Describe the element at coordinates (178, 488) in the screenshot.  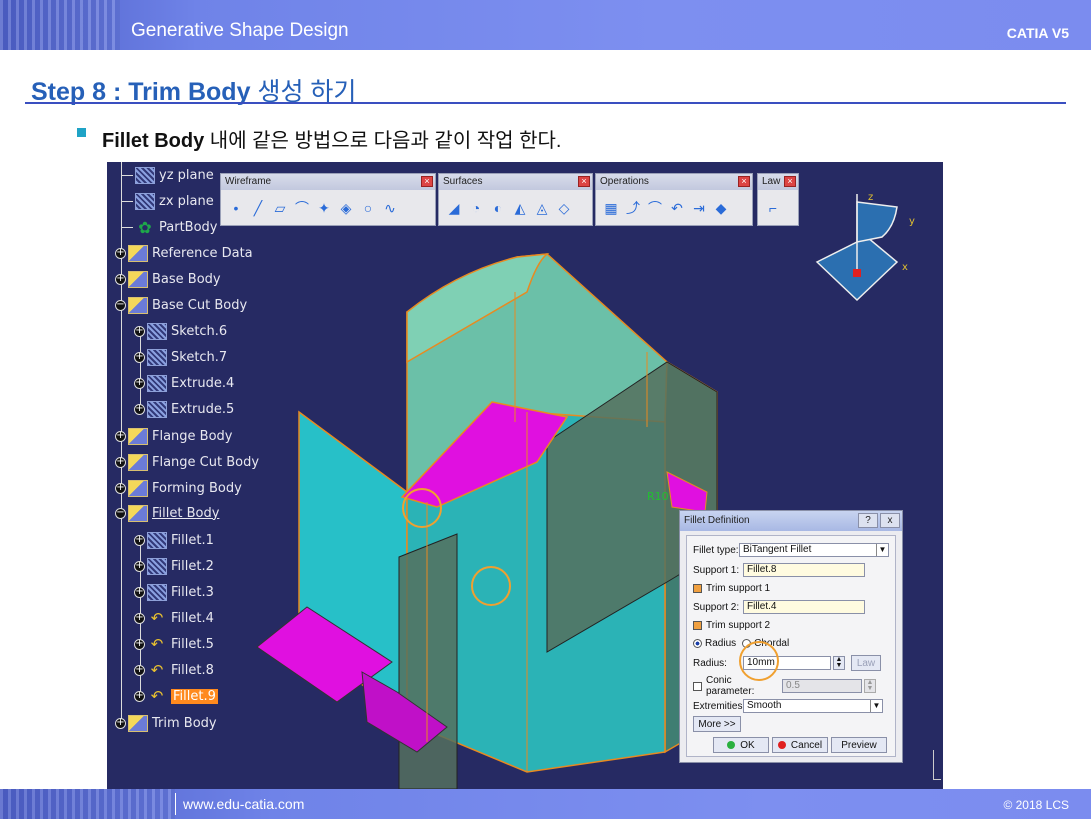
I see `tree-item-forming-body: + Forming Body` at that location.